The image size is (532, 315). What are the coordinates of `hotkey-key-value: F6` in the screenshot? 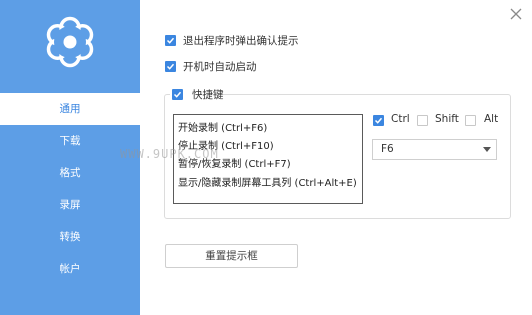 It's located at (387, 149).